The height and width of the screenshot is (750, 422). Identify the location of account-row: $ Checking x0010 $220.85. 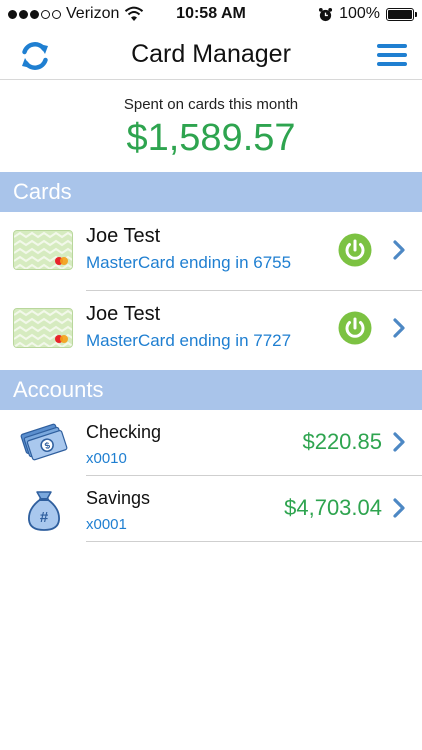
(211, 443).